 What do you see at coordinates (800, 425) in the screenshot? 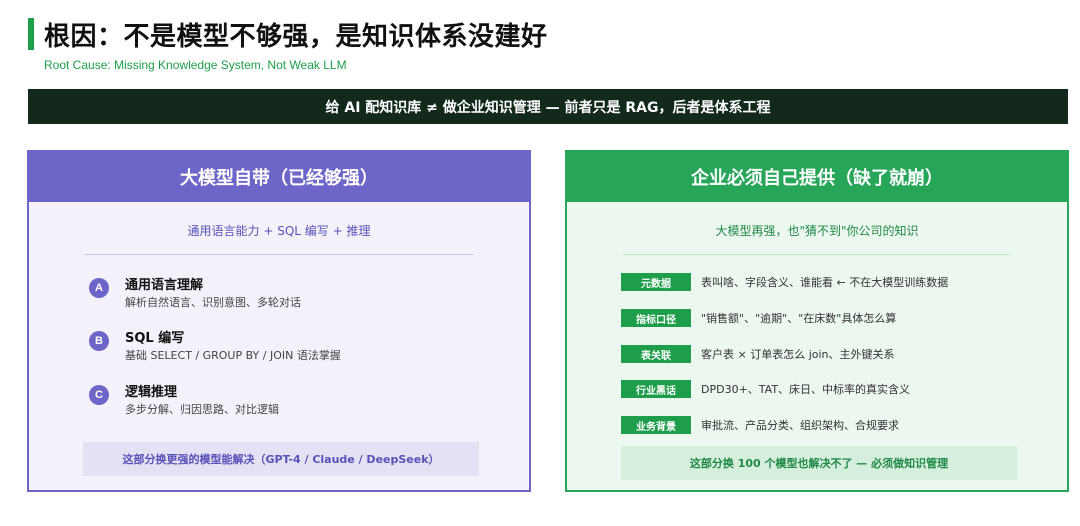
I see `knowledge-desc: 审批流、产品分类、组织架构、合规要求` at bounding box center [800, 425].